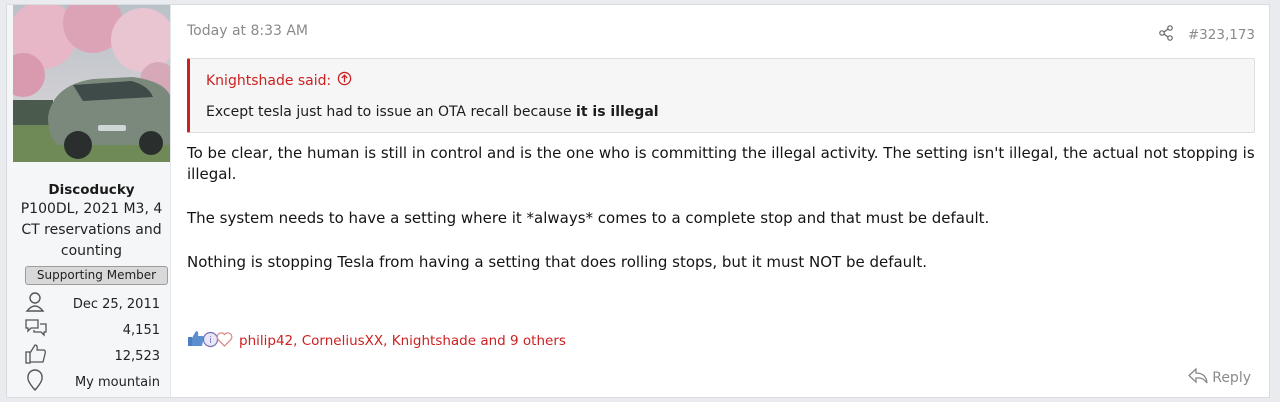  What do you see at coordinates (268, 81) in the screenshot?
I see `quote-author: Knightshade said:` at bounding box center [268, 81].